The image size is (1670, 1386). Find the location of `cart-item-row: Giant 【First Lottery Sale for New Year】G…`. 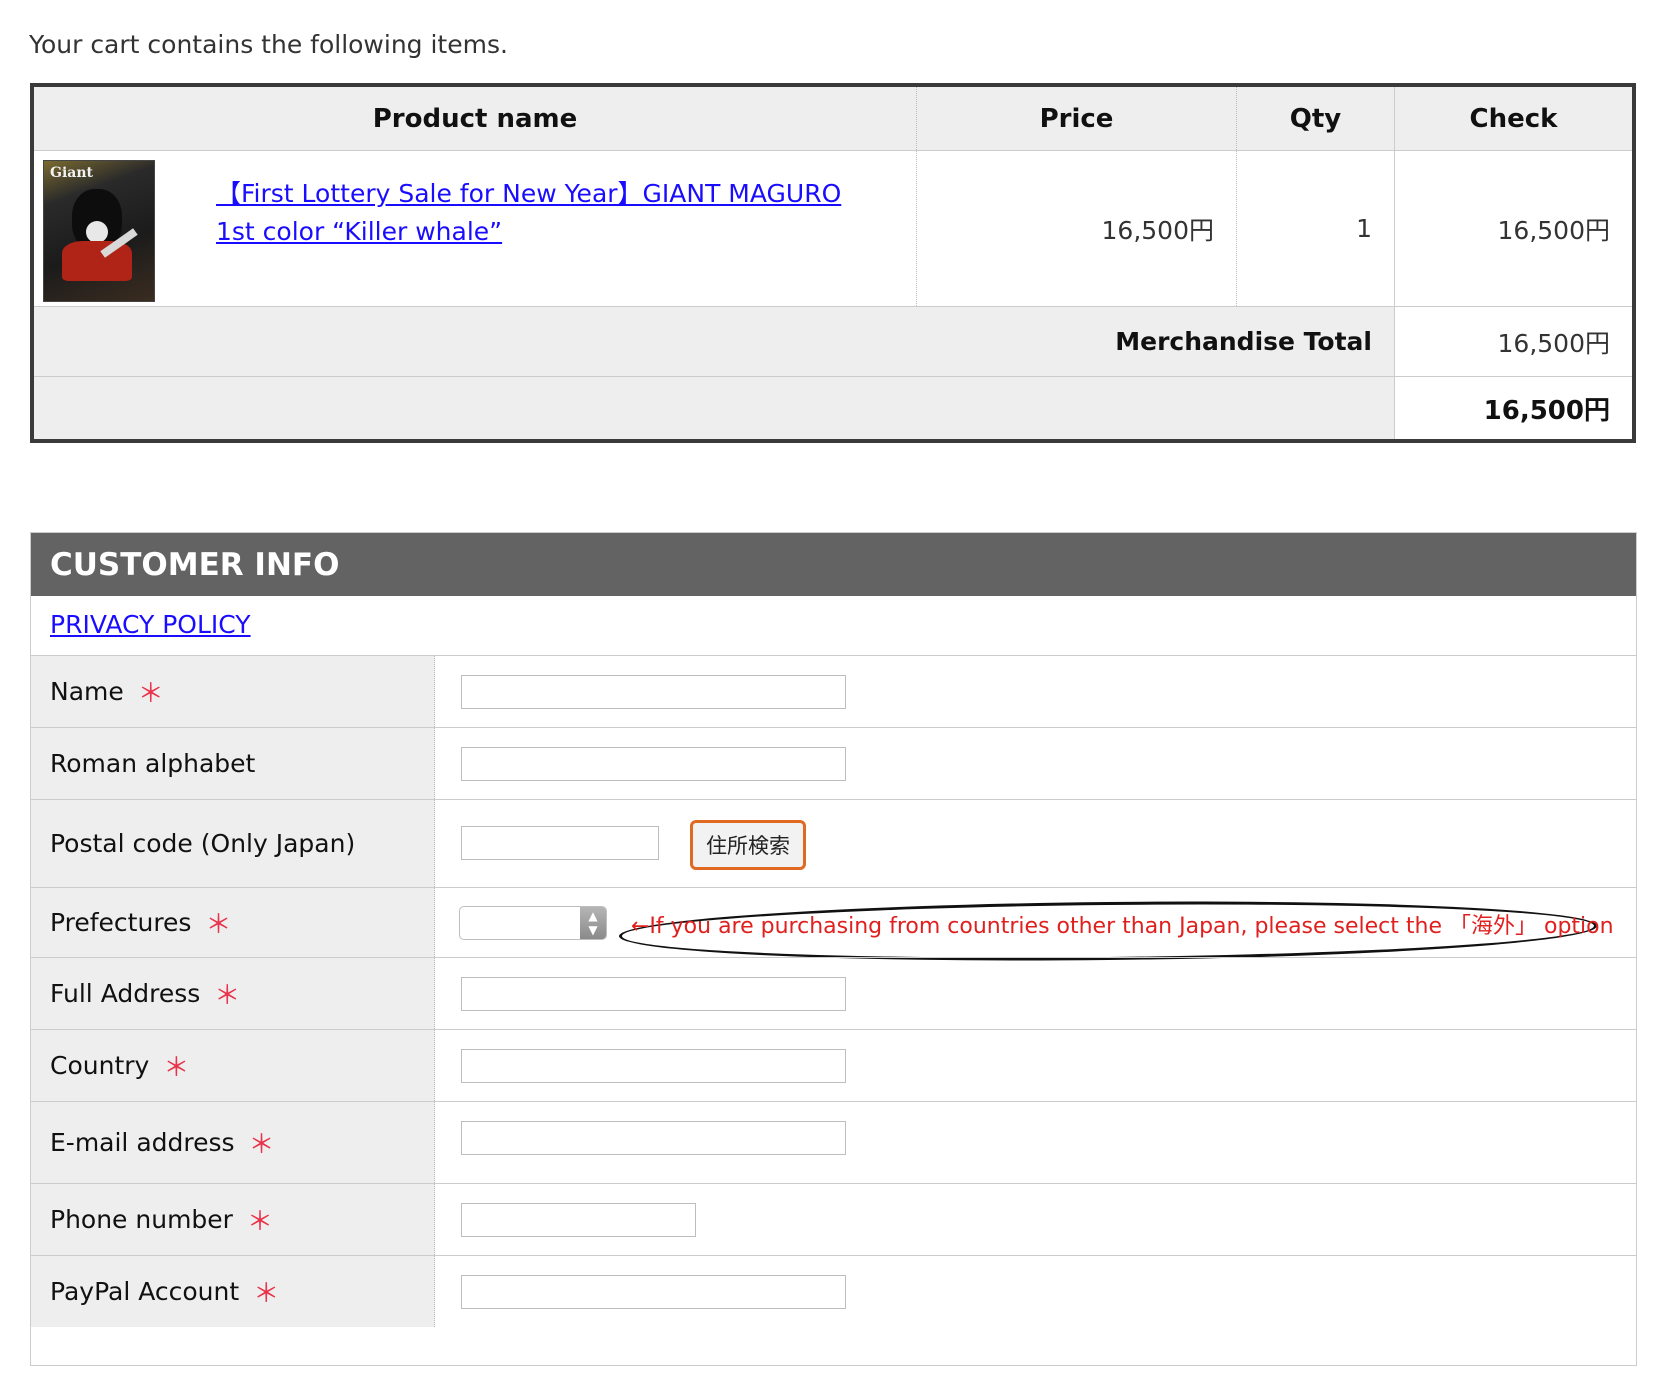

cart-item-row: Giant 【First Lottery Sale for New Year】G… is located at coordinates (833, 229).